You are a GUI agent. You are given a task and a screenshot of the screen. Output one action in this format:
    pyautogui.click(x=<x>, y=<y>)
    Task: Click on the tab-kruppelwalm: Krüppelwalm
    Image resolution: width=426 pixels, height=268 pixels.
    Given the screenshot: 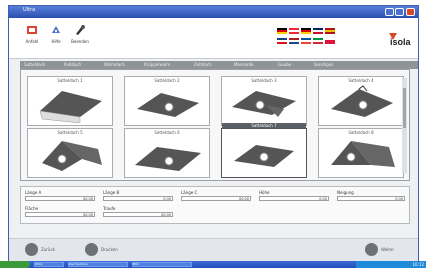 What is the action you would take?
    pyautogui.click(x=157, y=65)
    